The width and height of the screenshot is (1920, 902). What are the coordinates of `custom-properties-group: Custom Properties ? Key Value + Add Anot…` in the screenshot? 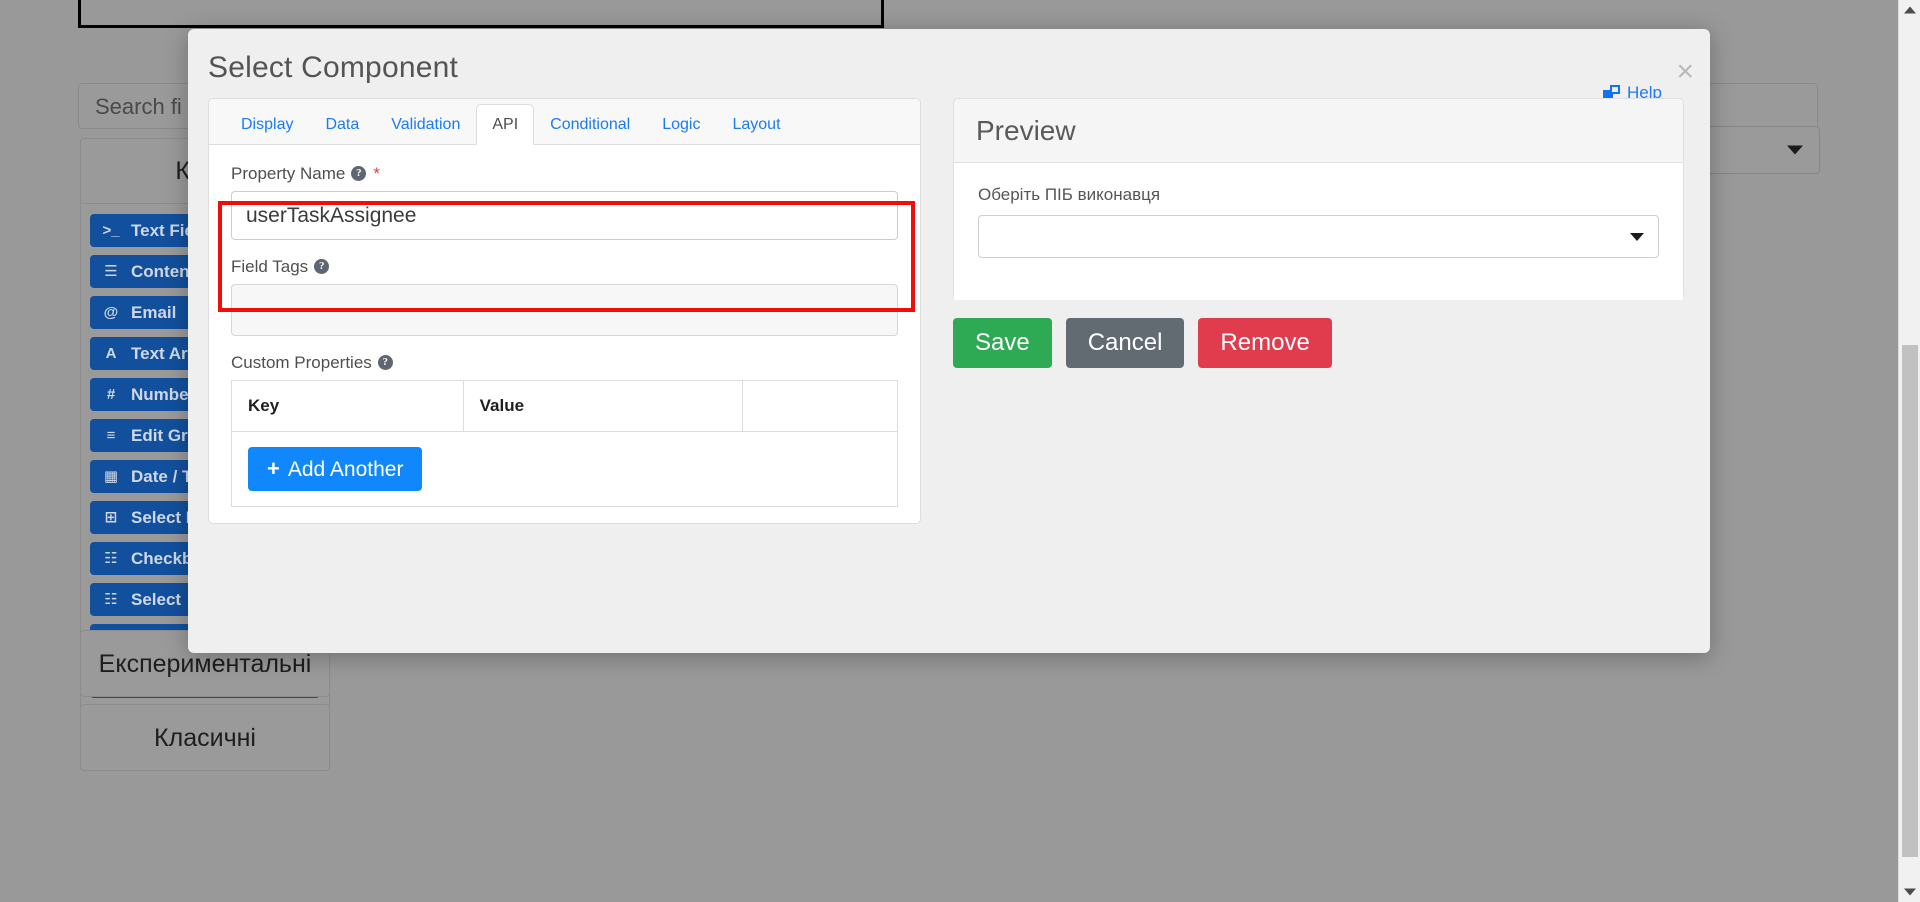 It's located at (564, 430).